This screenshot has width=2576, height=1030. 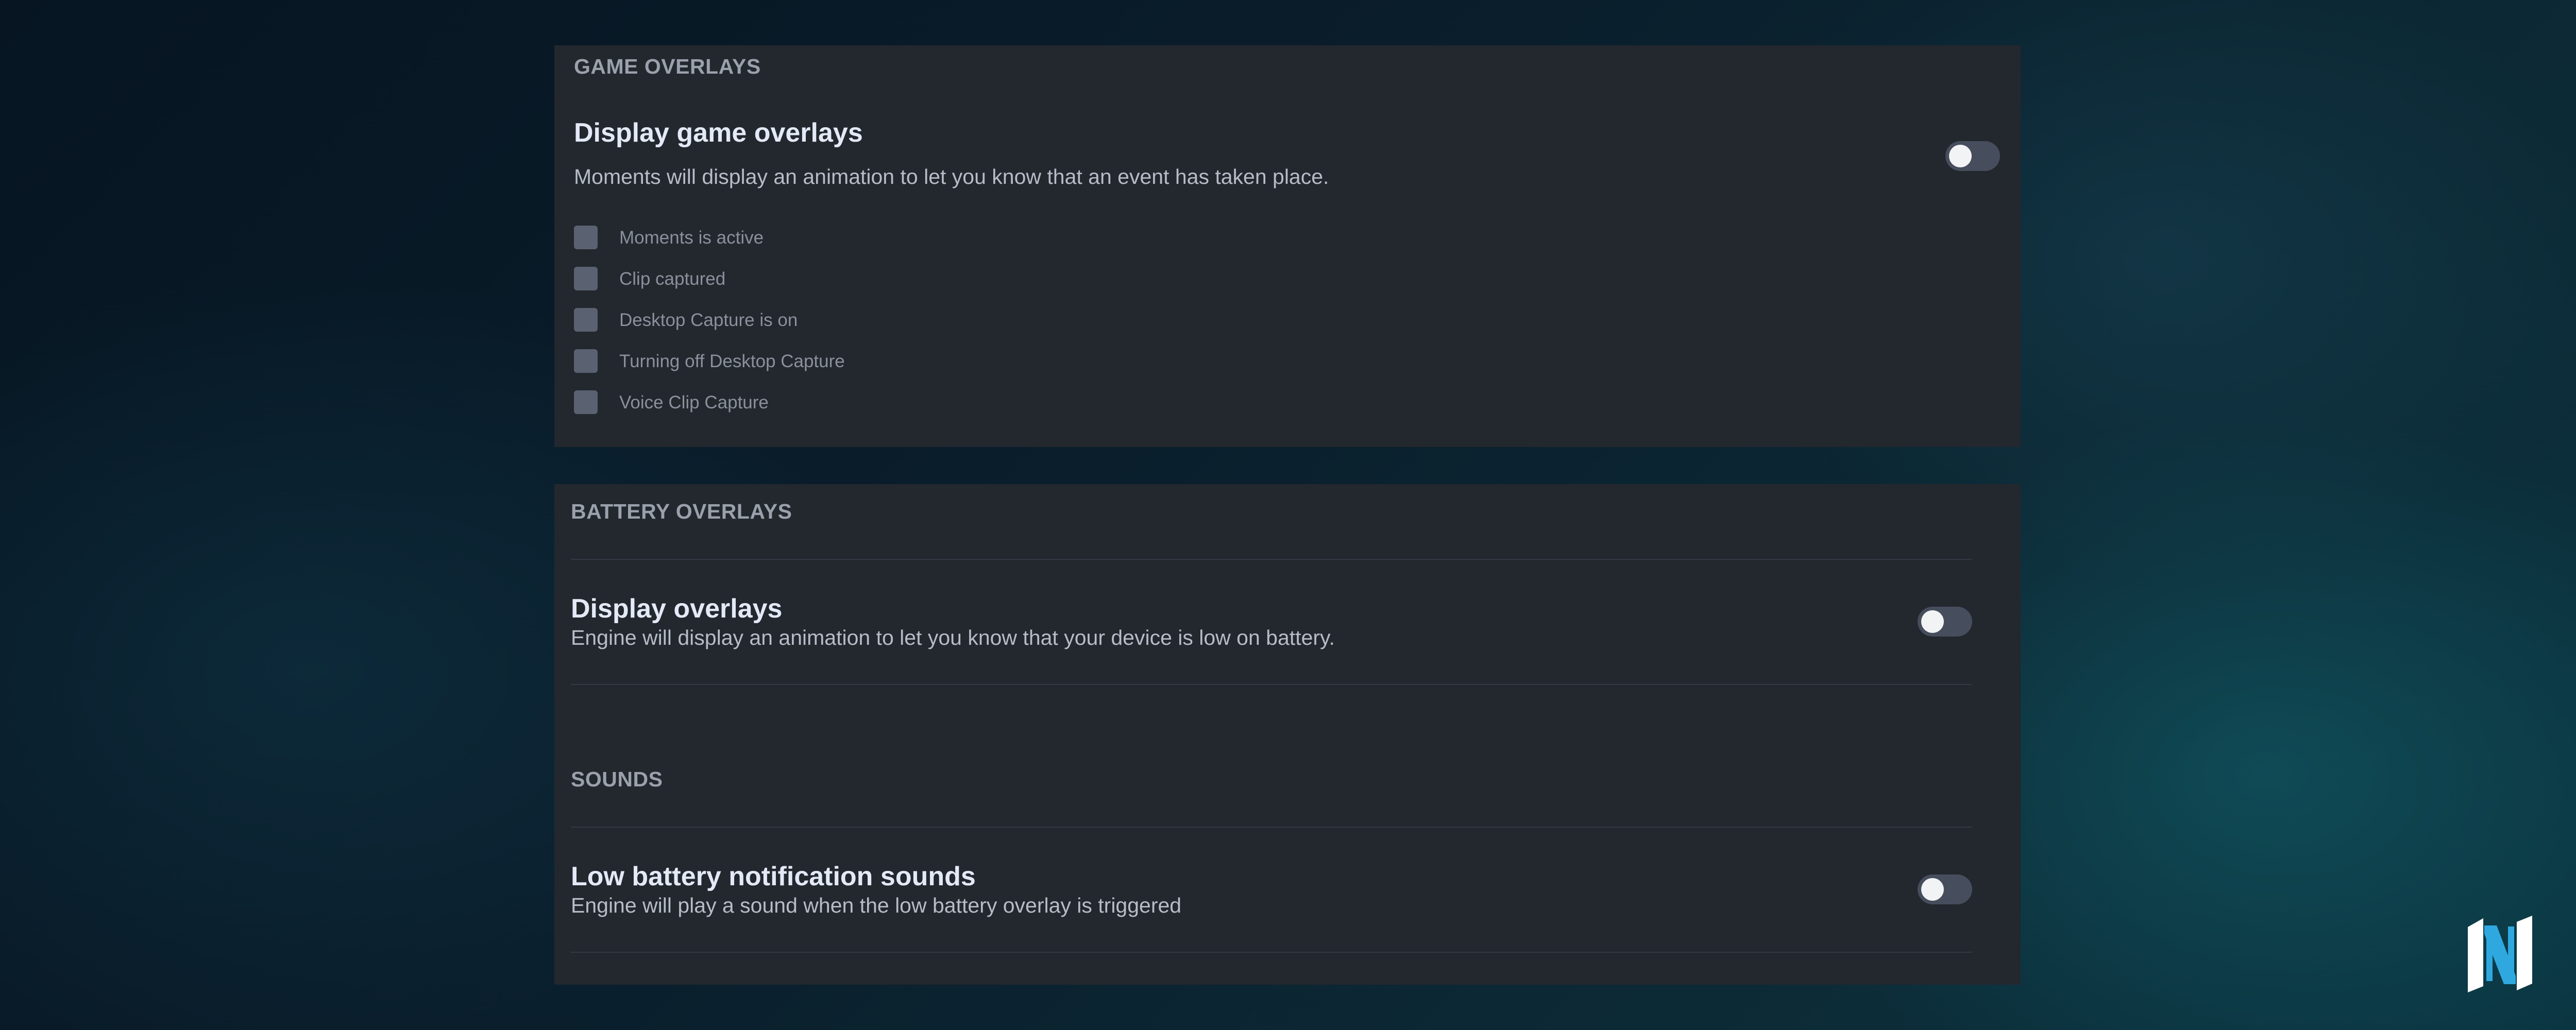 What do you see at coordinates (1945, 889) in the screenshot?
I see `low-battery-sounds-toggle` at bounding box center [1945, 889].